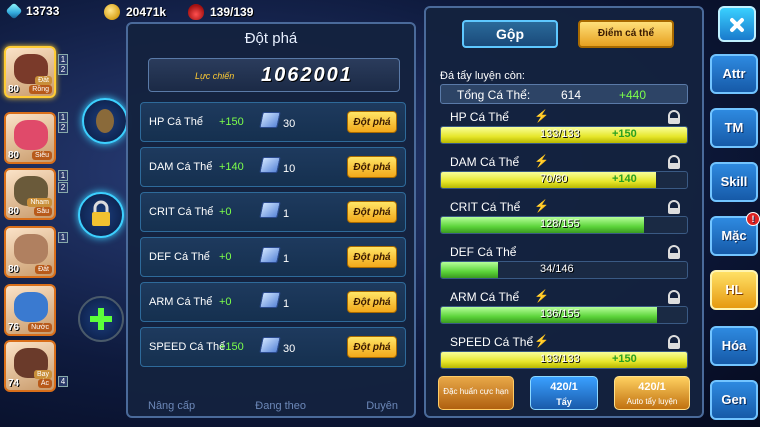 This screenshot has width=760, height=427. I want to click on training-stat: CRIT Cá Thể ⚡ 128/155, so click(565, 221).